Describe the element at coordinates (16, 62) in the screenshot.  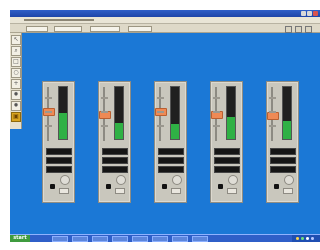
I see `square-icon: □` at that location.